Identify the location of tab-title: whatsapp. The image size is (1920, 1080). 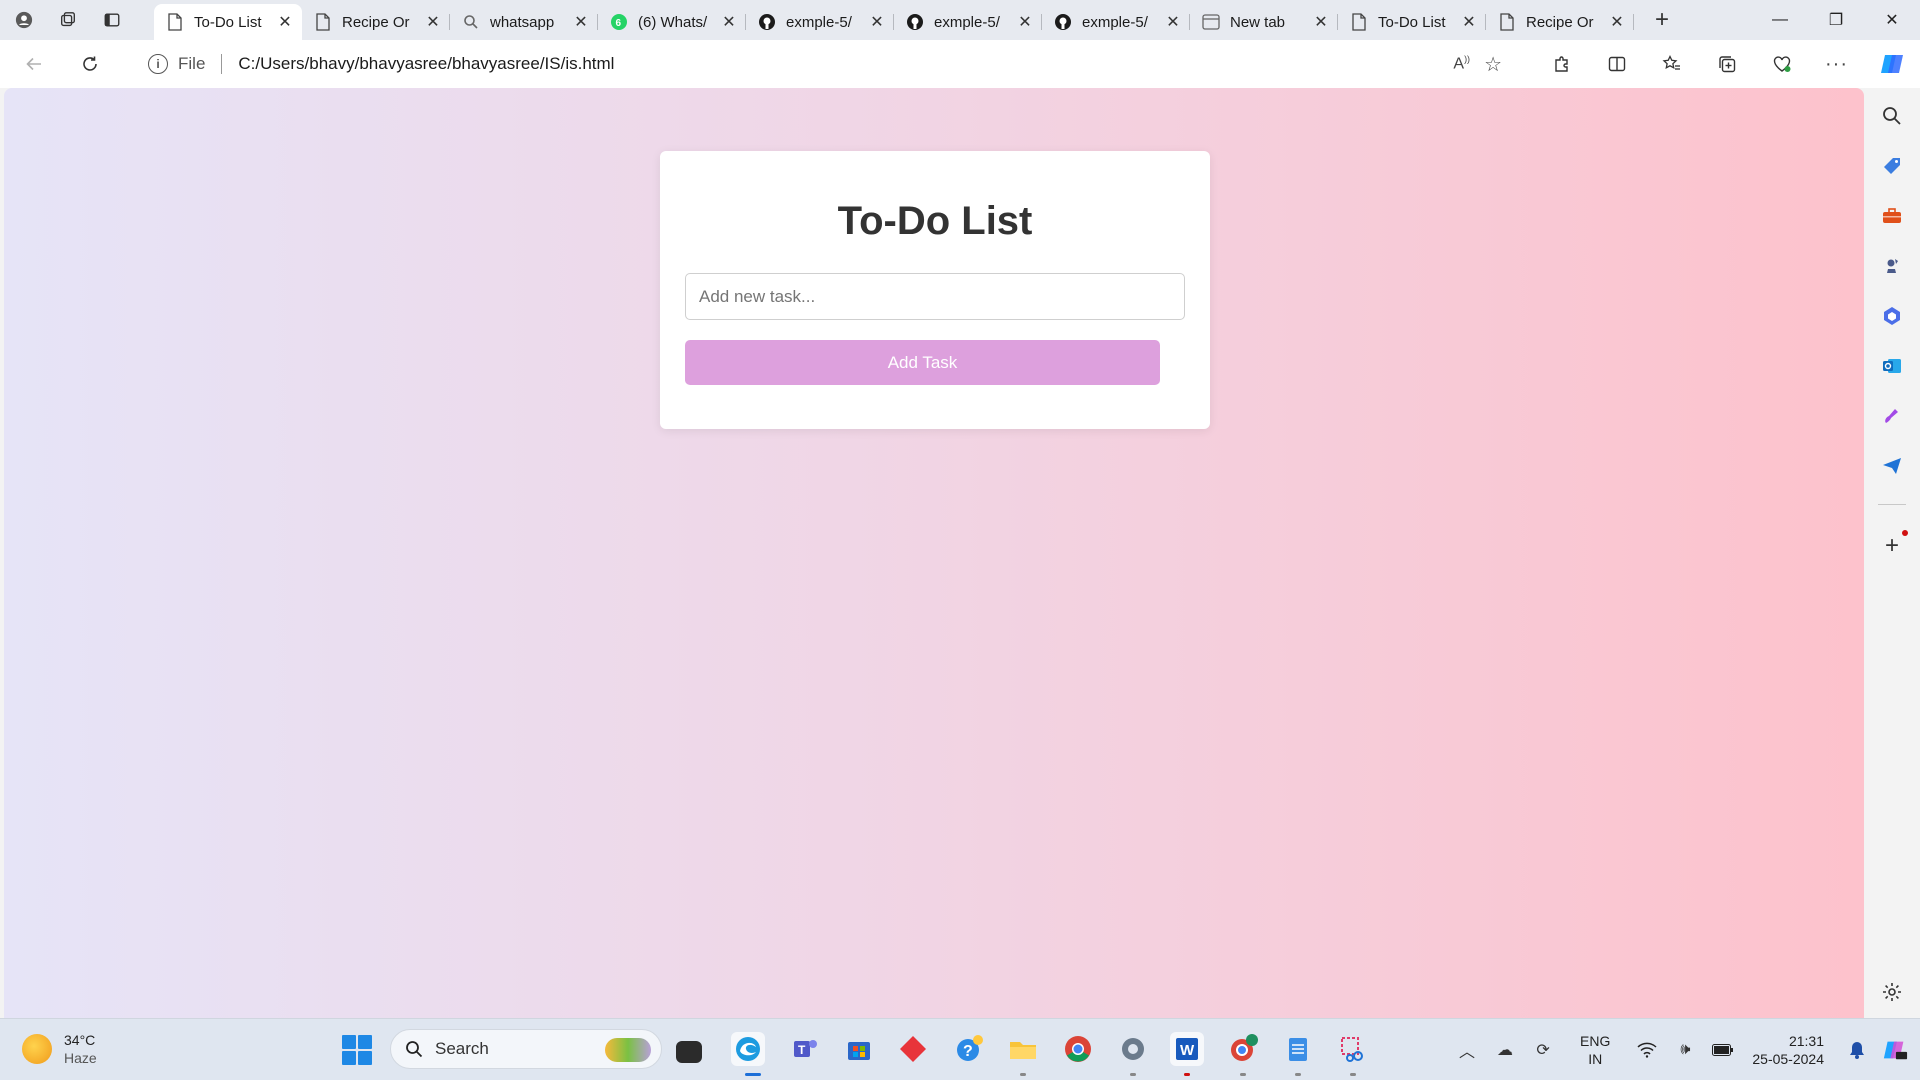
(522, 22).